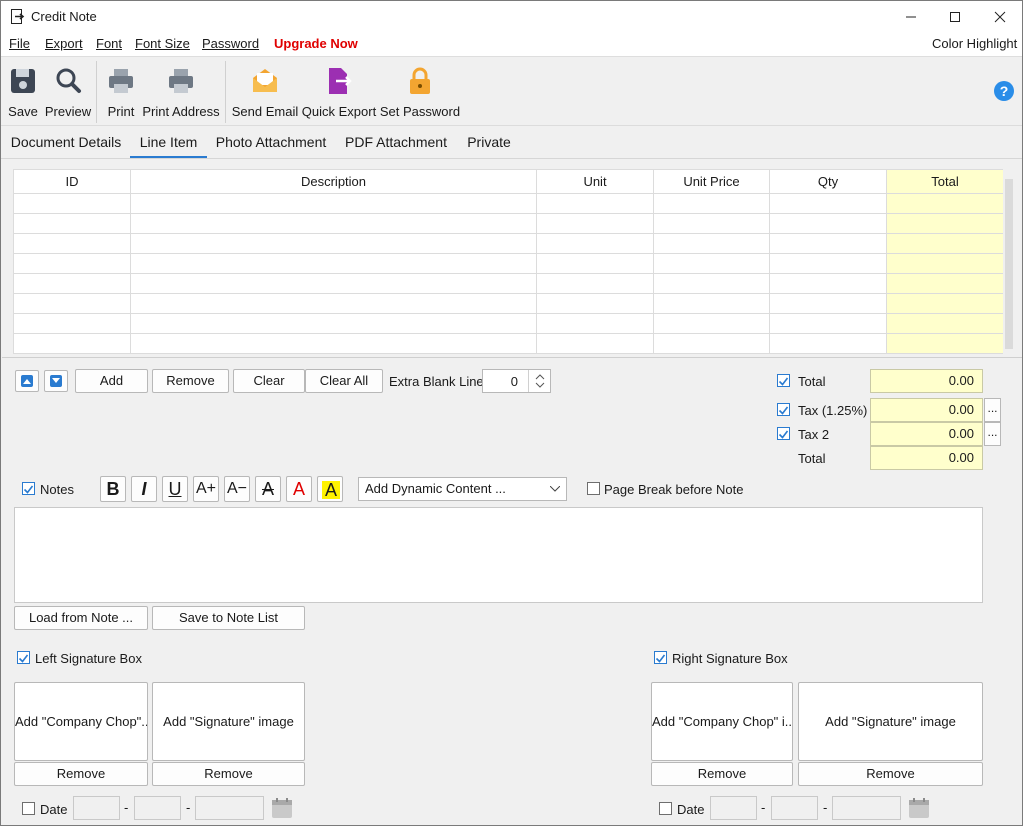 The image size is (1023, 826). Describe the element at coordinates (96, 808) in the screenshot. I see `left-date-day-field` at that location.